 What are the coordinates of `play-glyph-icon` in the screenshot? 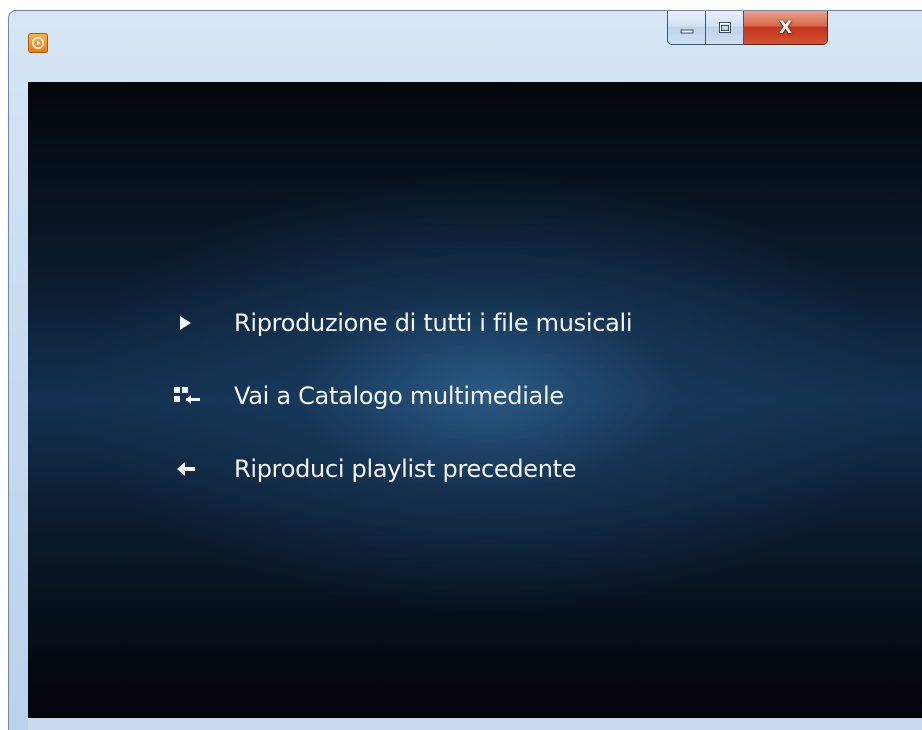 It's located at (38, 43).